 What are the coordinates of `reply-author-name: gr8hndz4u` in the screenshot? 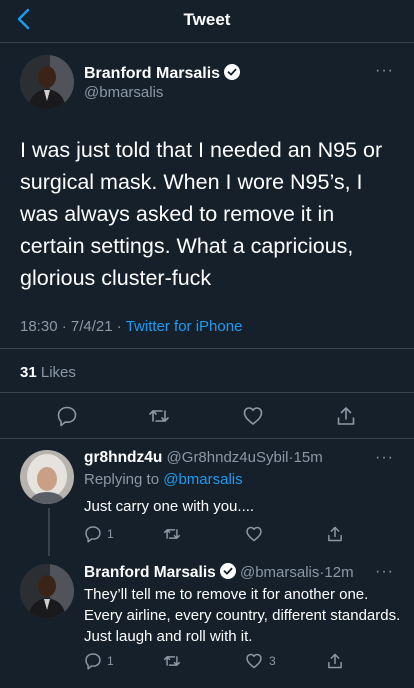 It's located at (123, 457).